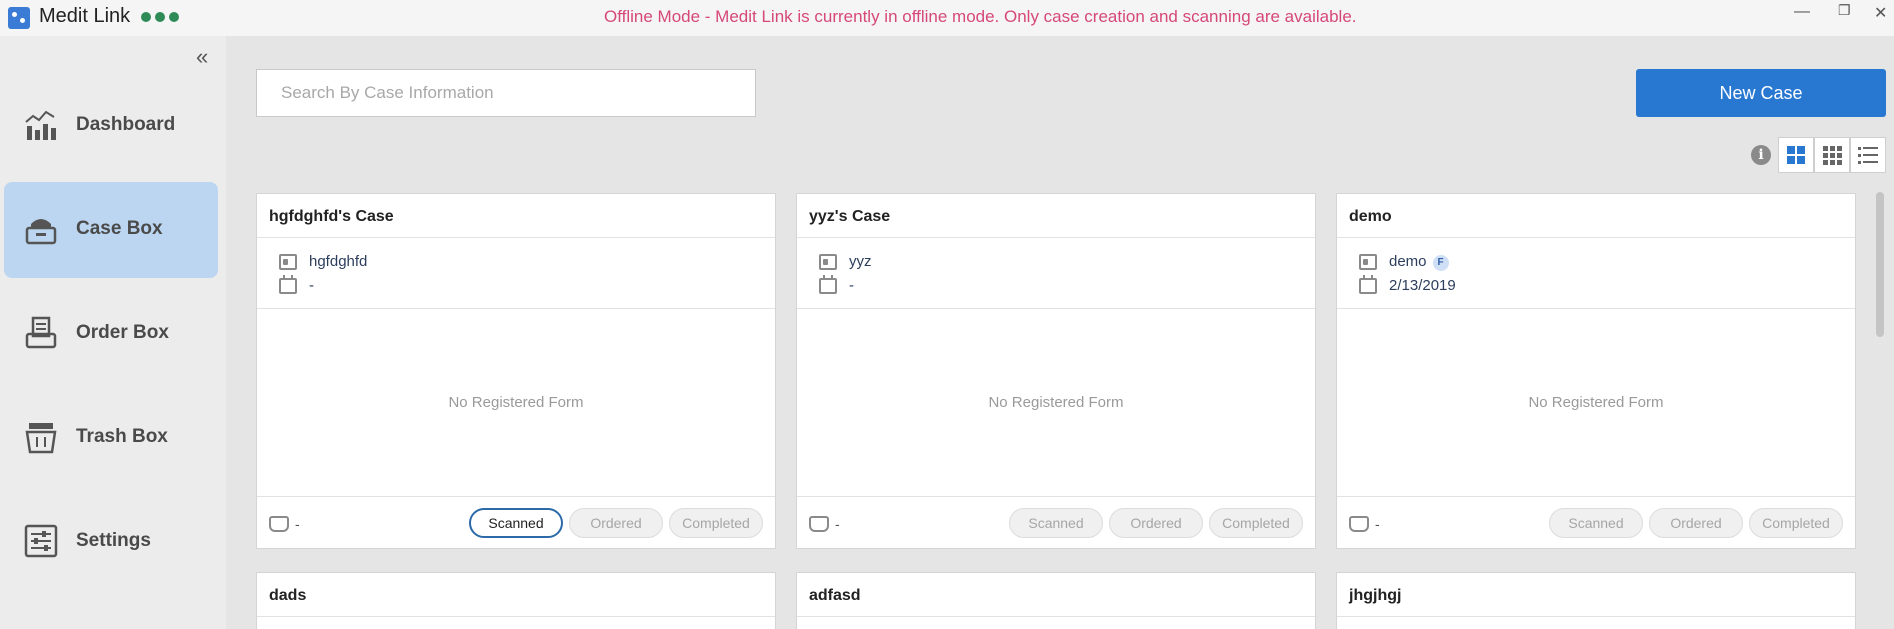  What do you see at coordinates (1880, 13) in the screenshot?
I see `close-button: ✕` at bounding box center [1880, 13].